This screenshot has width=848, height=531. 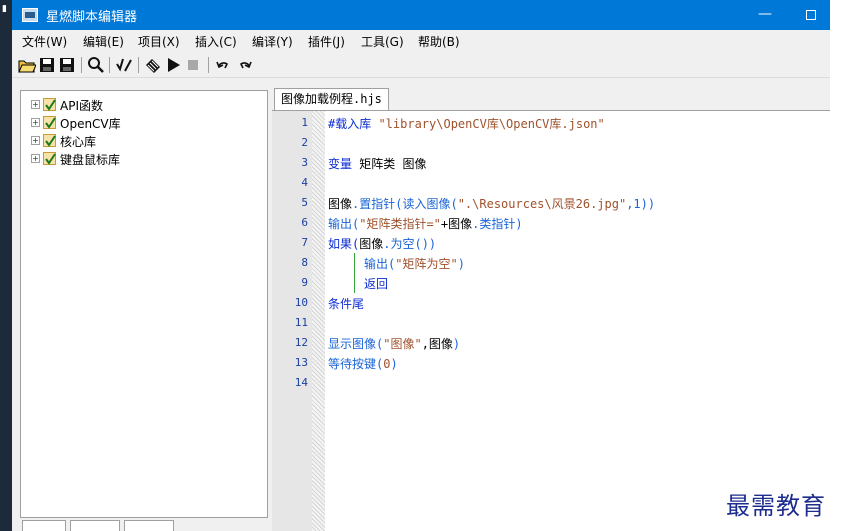 I want to click on redo-icon, so click(x=244, y=65).